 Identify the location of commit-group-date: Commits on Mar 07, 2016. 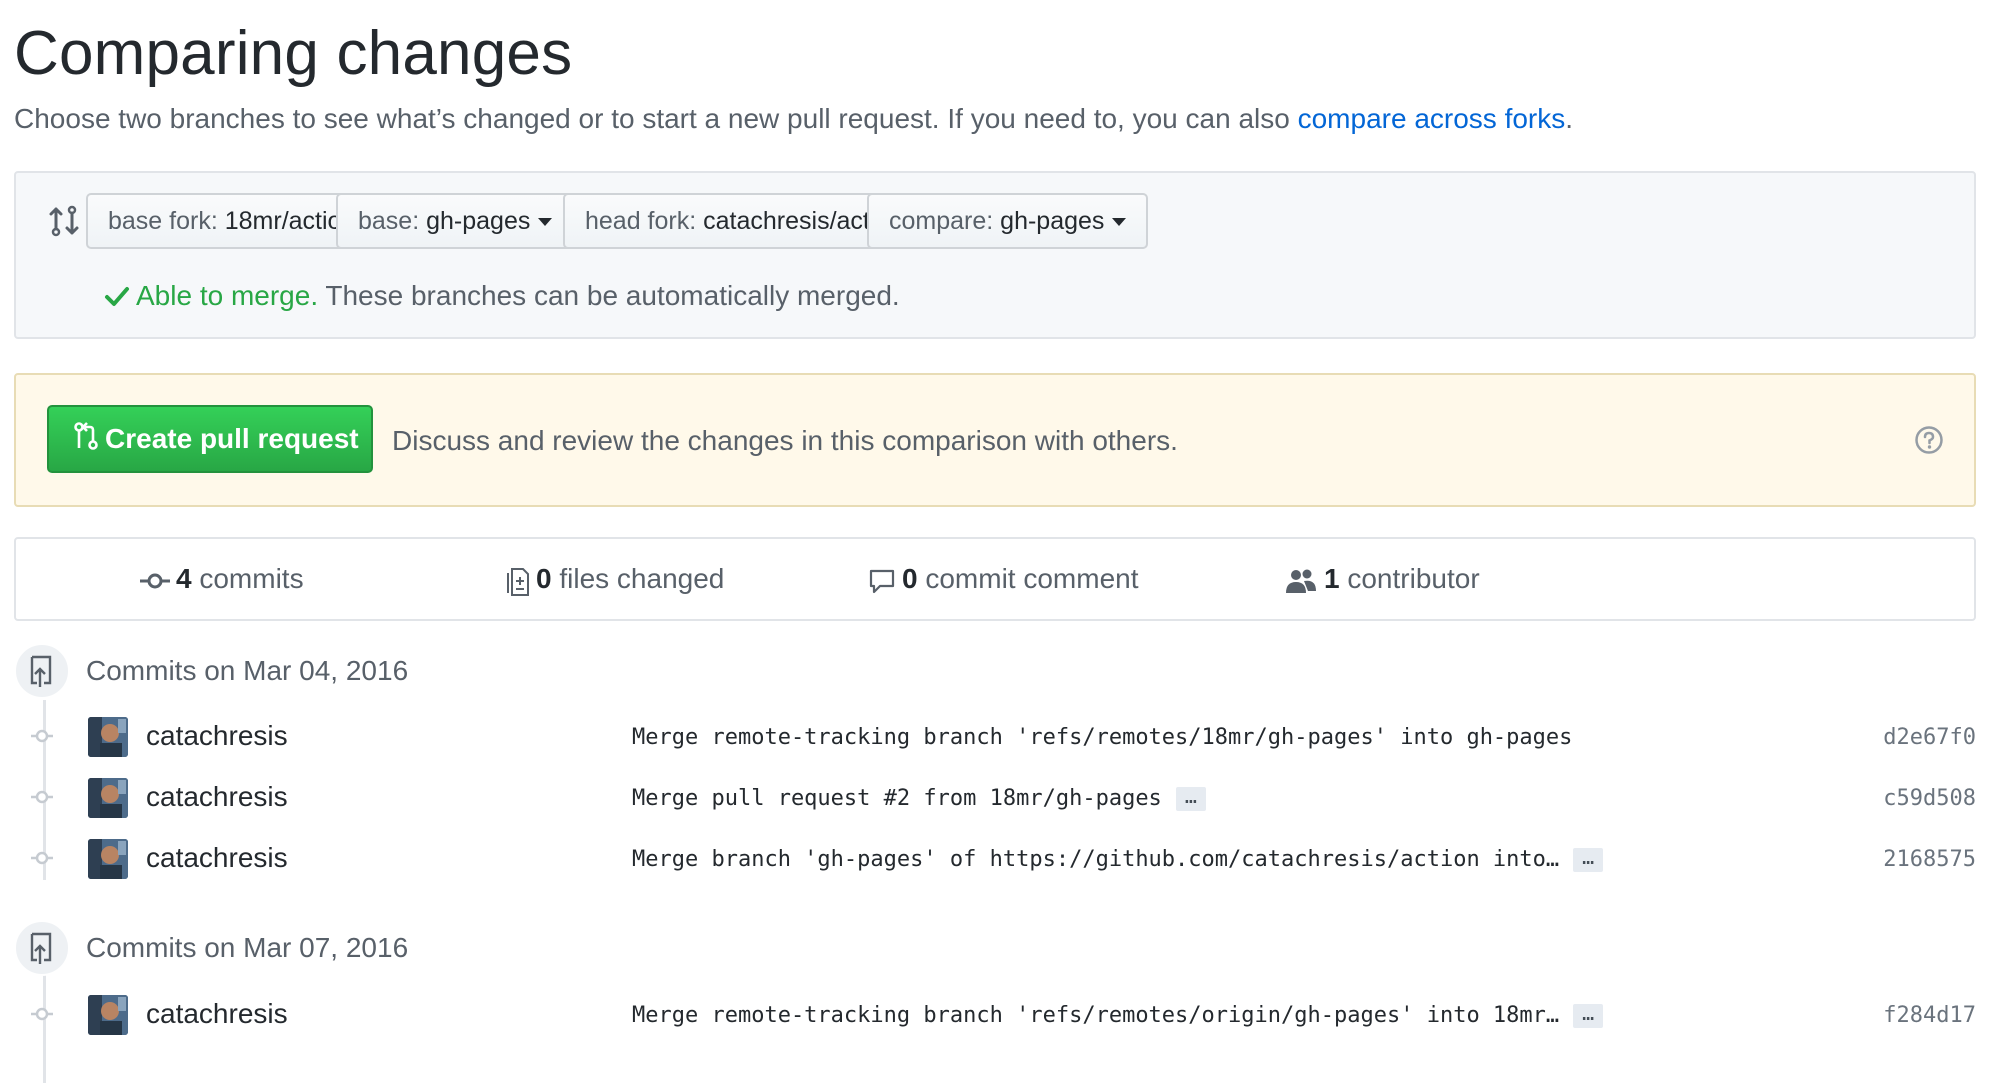
(247, 947).